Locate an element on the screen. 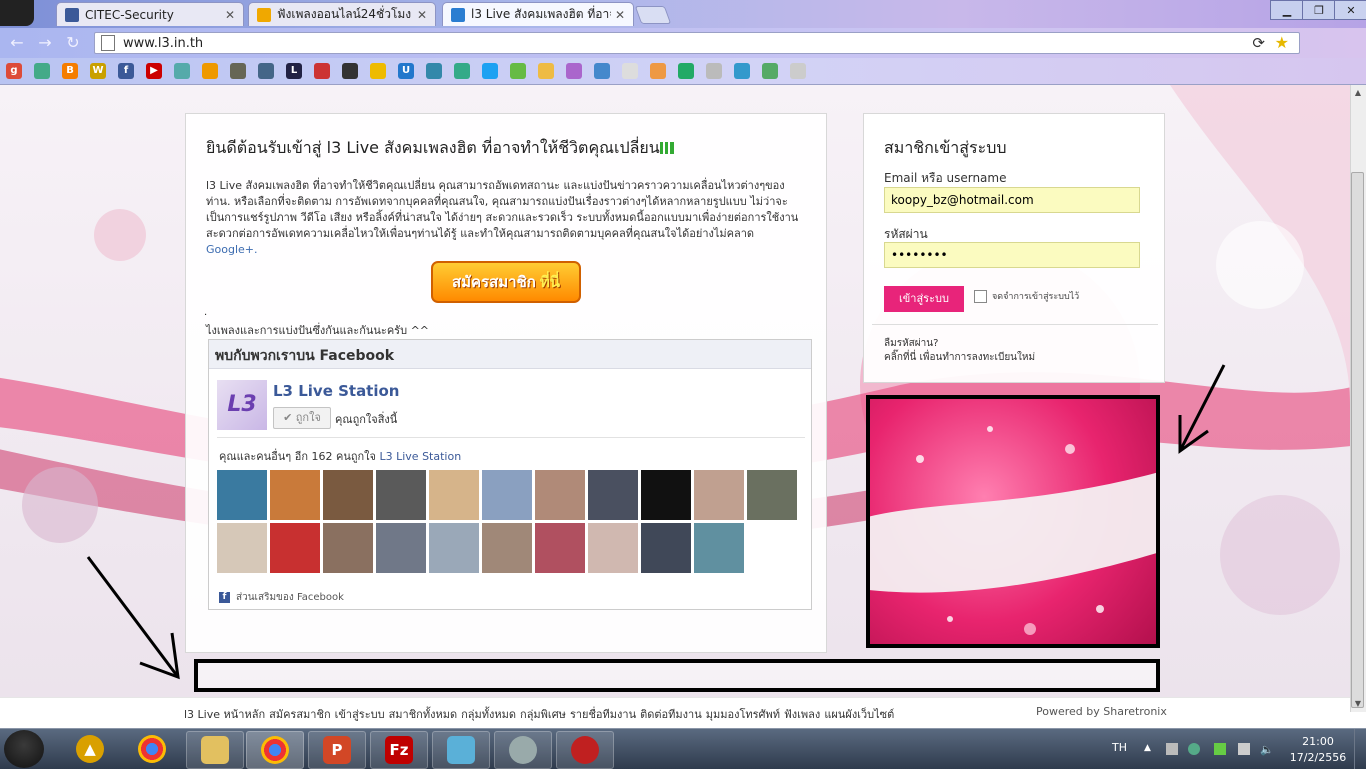  start-button is located at coordinates (24, 749).